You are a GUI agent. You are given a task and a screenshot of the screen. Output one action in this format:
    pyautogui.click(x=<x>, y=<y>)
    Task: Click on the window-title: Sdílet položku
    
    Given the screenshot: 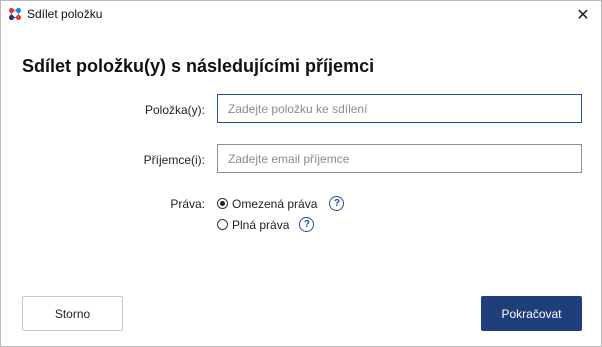 What is the action you would take?
    pyautogui.click(x=65, y=14)
    